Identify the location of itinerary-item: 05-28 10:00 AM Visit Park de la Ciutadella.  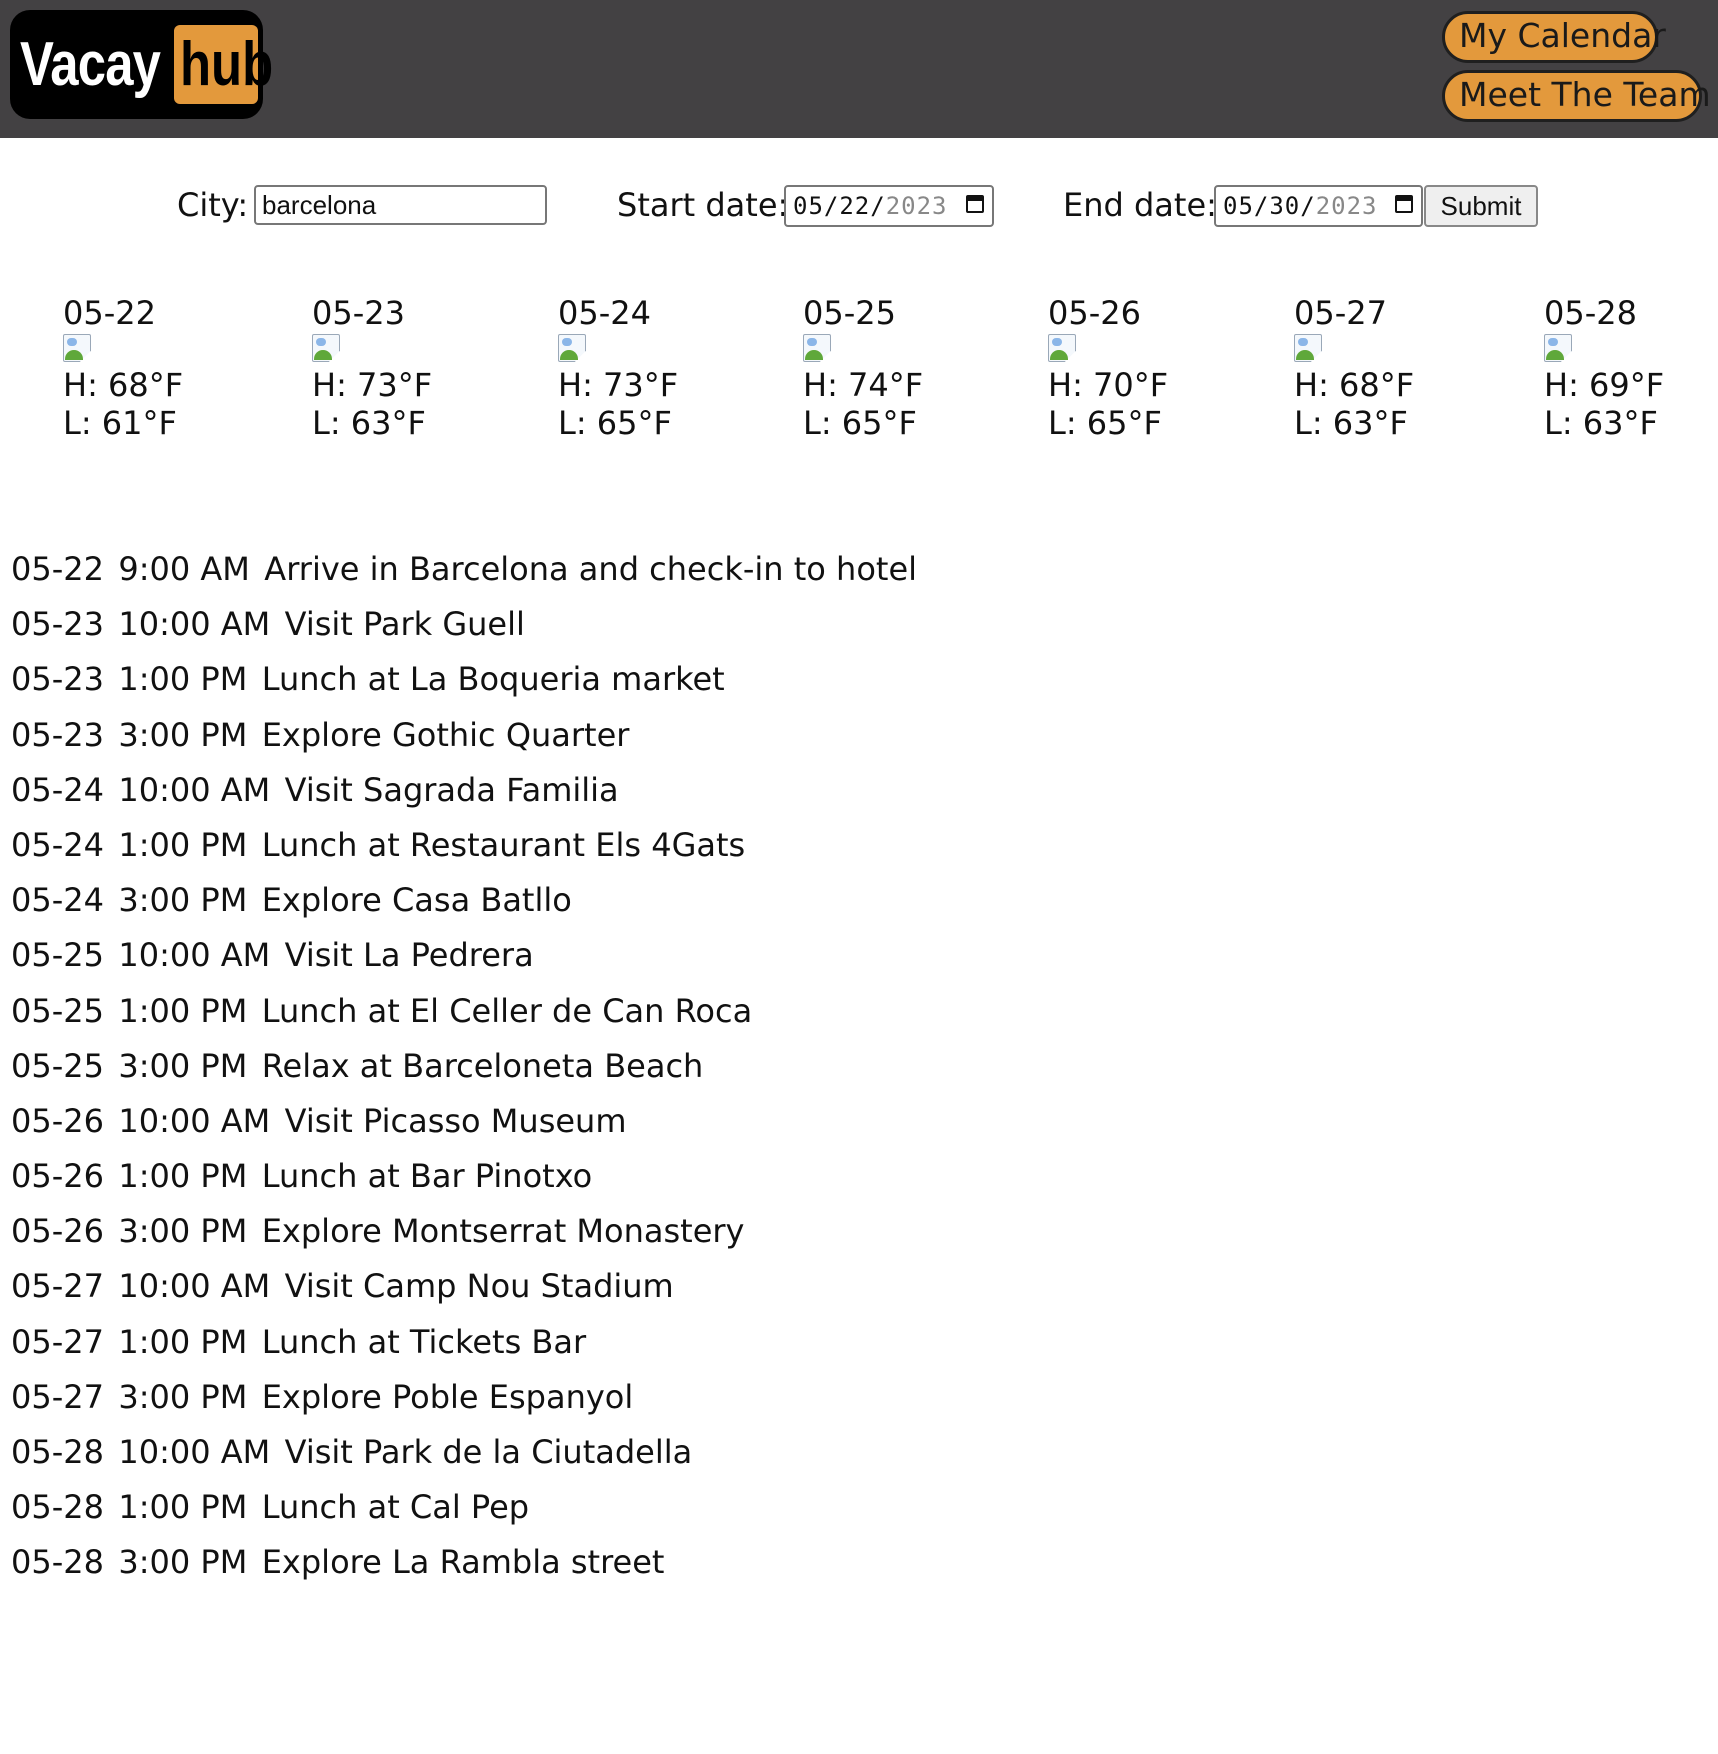
(464, 1452).